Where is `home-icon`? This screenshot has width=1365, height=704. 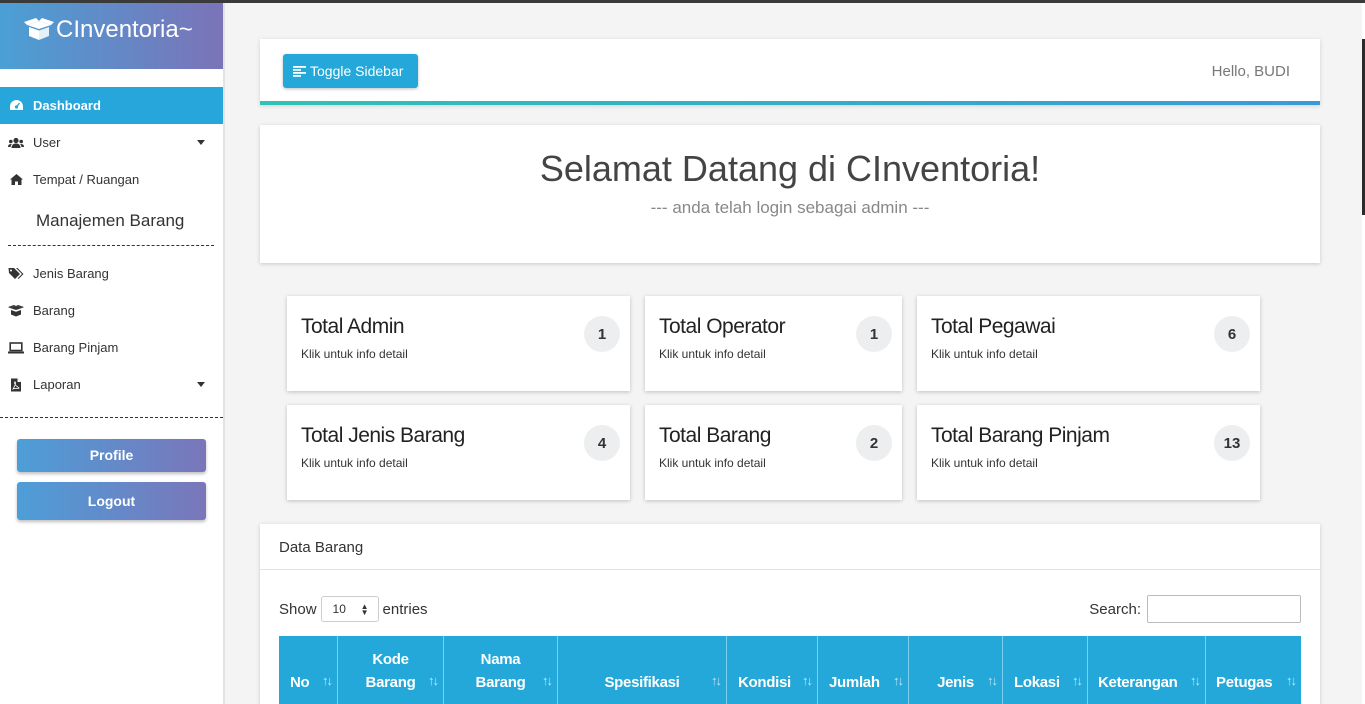
home-icon is located at coordinates (16, 180).